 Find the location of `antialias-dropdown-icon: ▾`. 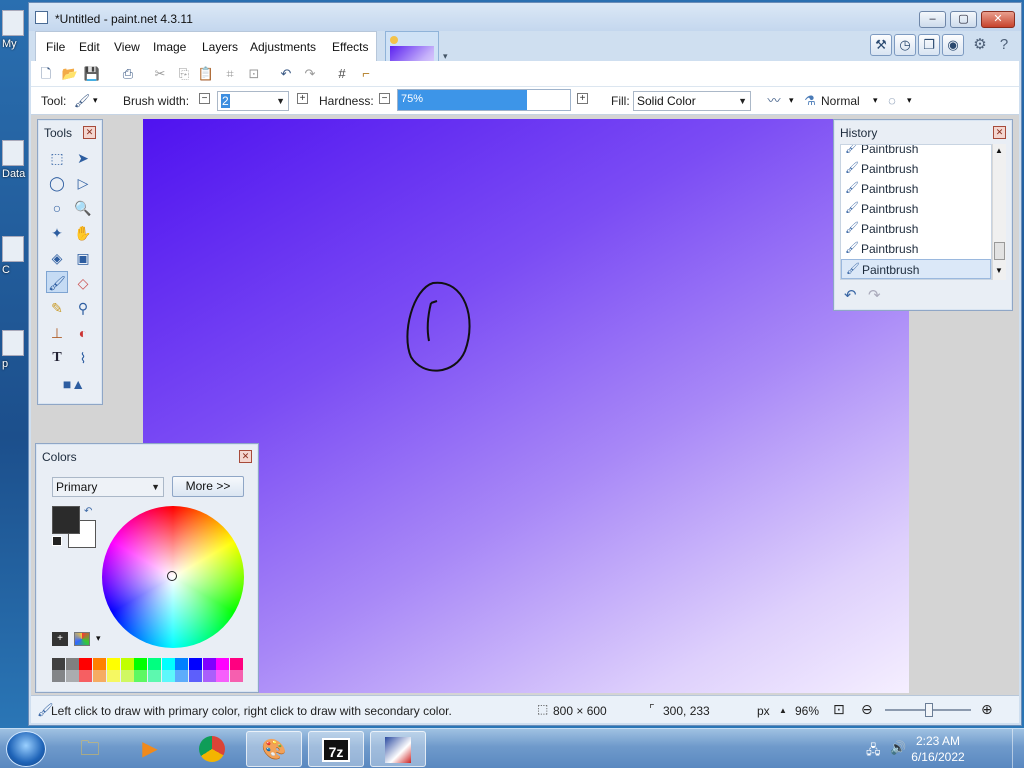

antialias-dropdown-icon: ▾ is located at coordinates (791, 100).